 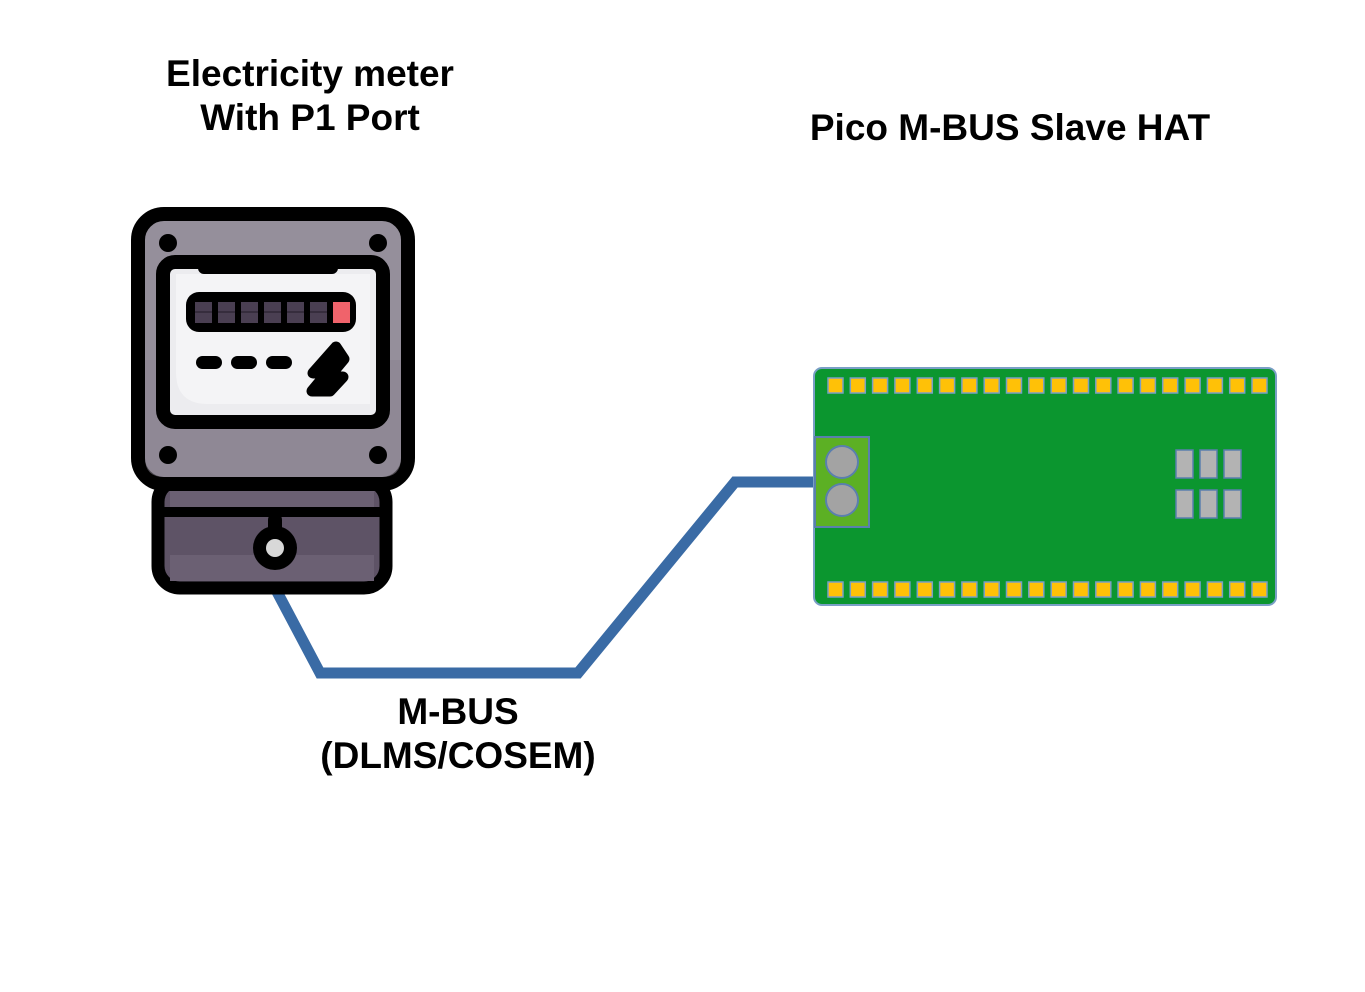 What do you see at coordinates (842, 482) in the screenshot?
I see `mbus-terminal-block` at bounding box center [842, 482].